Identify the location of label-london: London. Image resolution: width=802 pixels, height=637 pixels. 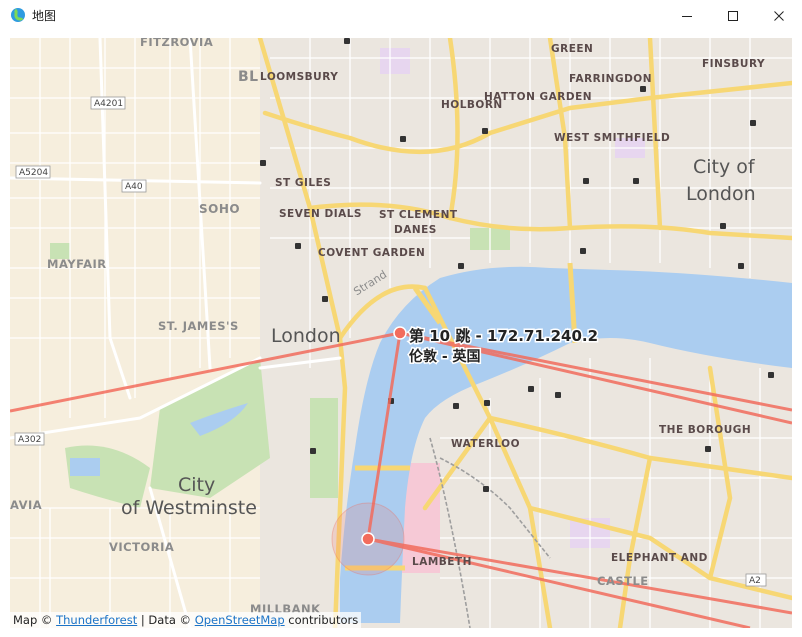
(306, 336).